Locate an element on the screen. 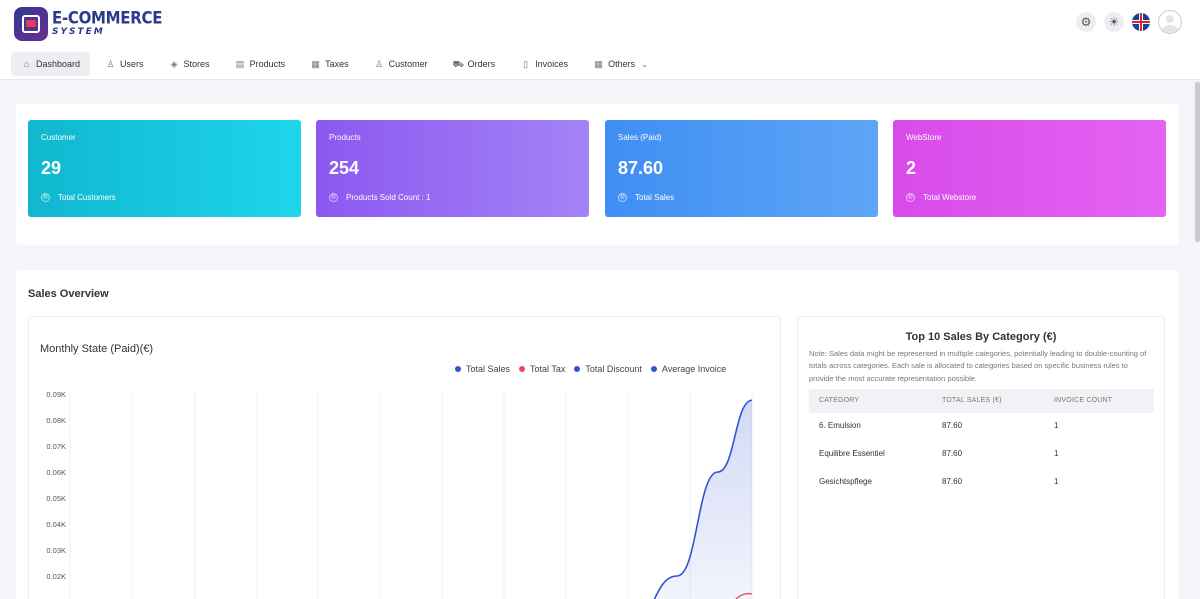  table-row: Gesichtspflege 87.60 1 is located at coordinates (981, 483).